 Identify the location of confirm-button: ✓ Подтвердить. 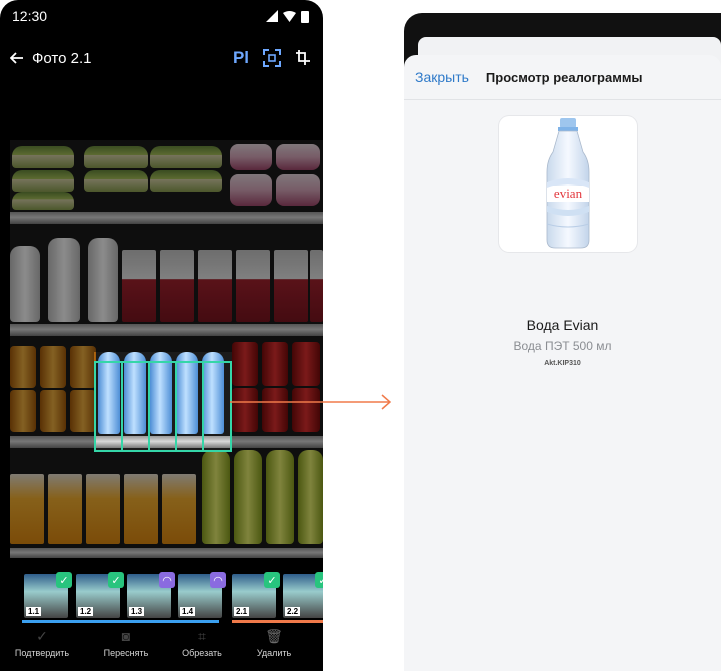
(42, 643).